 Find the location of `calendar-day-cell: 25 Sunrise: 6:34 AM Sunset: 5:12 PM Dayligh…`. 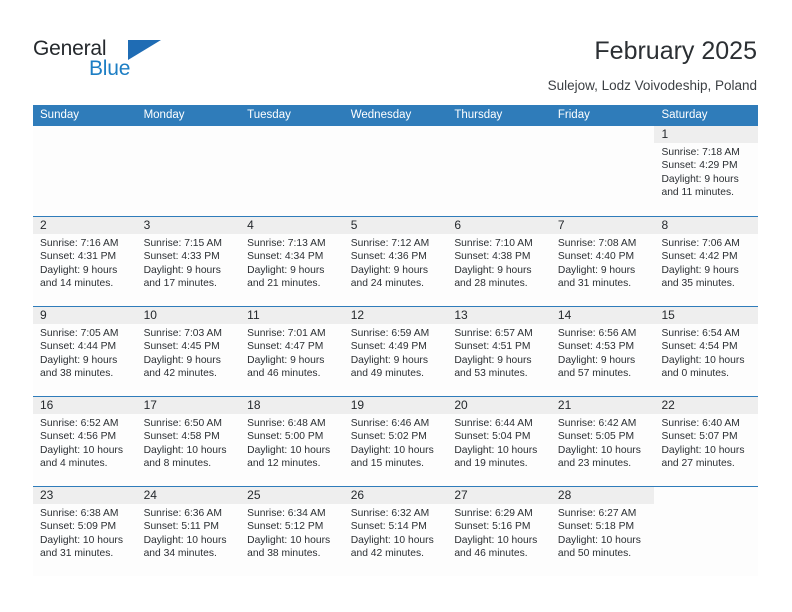

calendar-day-cell: 25 Sunrise: 6:34 AM Sunset: 5:12 PM Dayligh… is located at coordinates (292, 531).